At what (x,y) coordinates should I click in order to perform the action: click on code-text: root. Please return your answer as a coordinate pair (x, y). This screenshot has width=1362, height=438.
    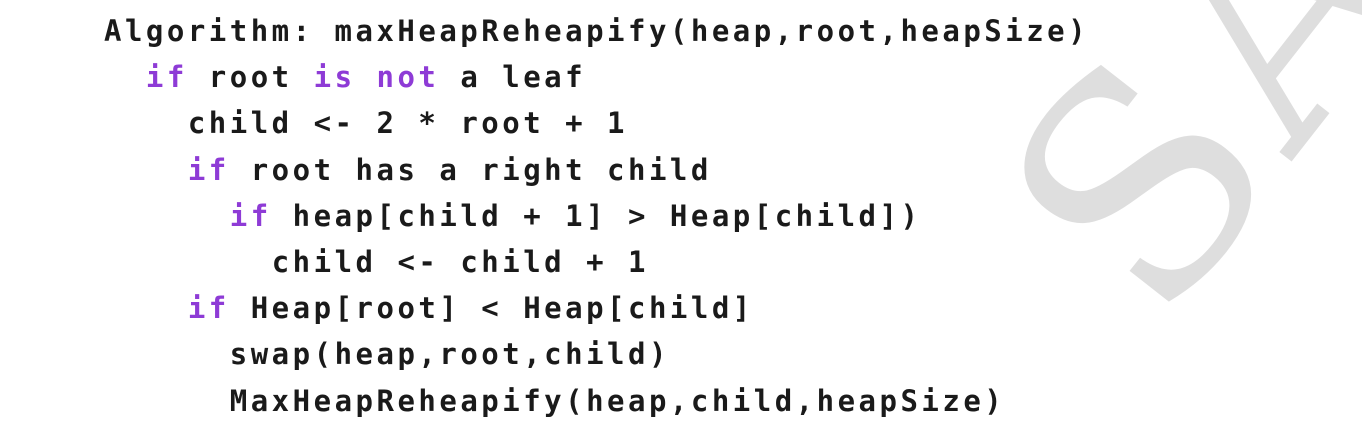
    Looking at the image, I should click on (250, 77).